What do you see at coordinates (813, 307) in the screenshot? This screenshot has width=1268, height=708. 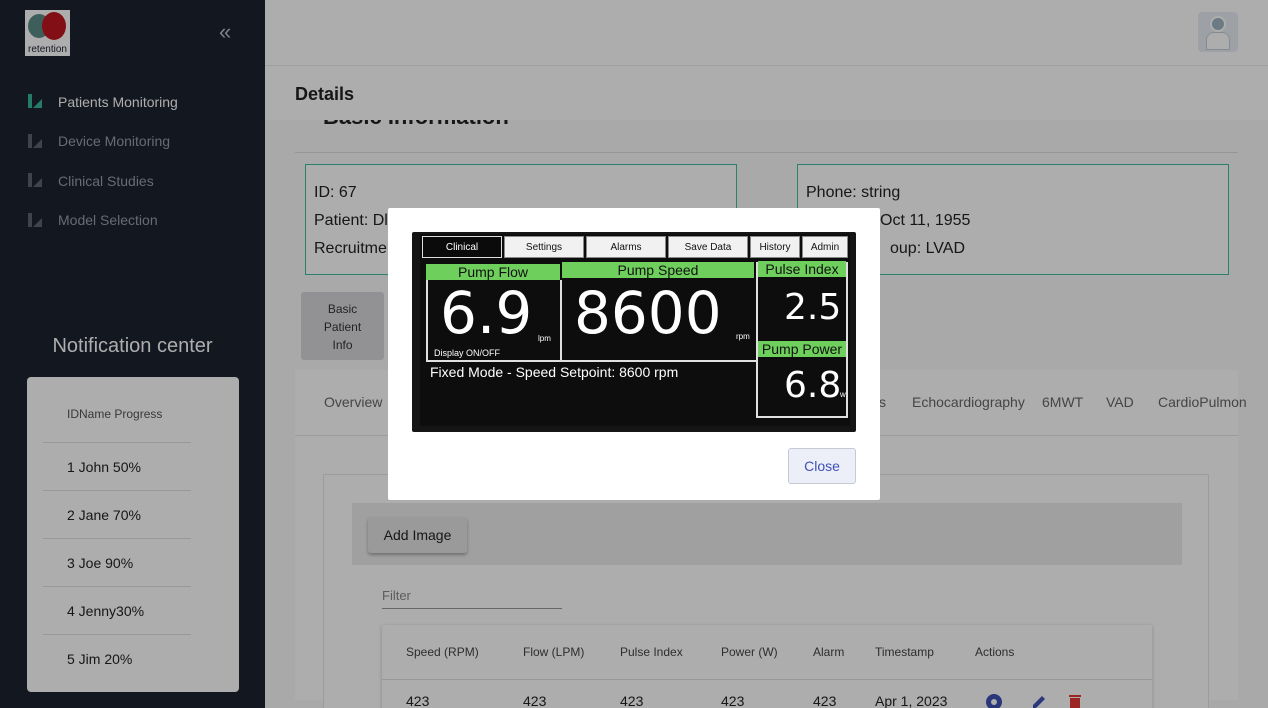 I see `pulse-index-value: 2.5` at bounding box center [813, 307].